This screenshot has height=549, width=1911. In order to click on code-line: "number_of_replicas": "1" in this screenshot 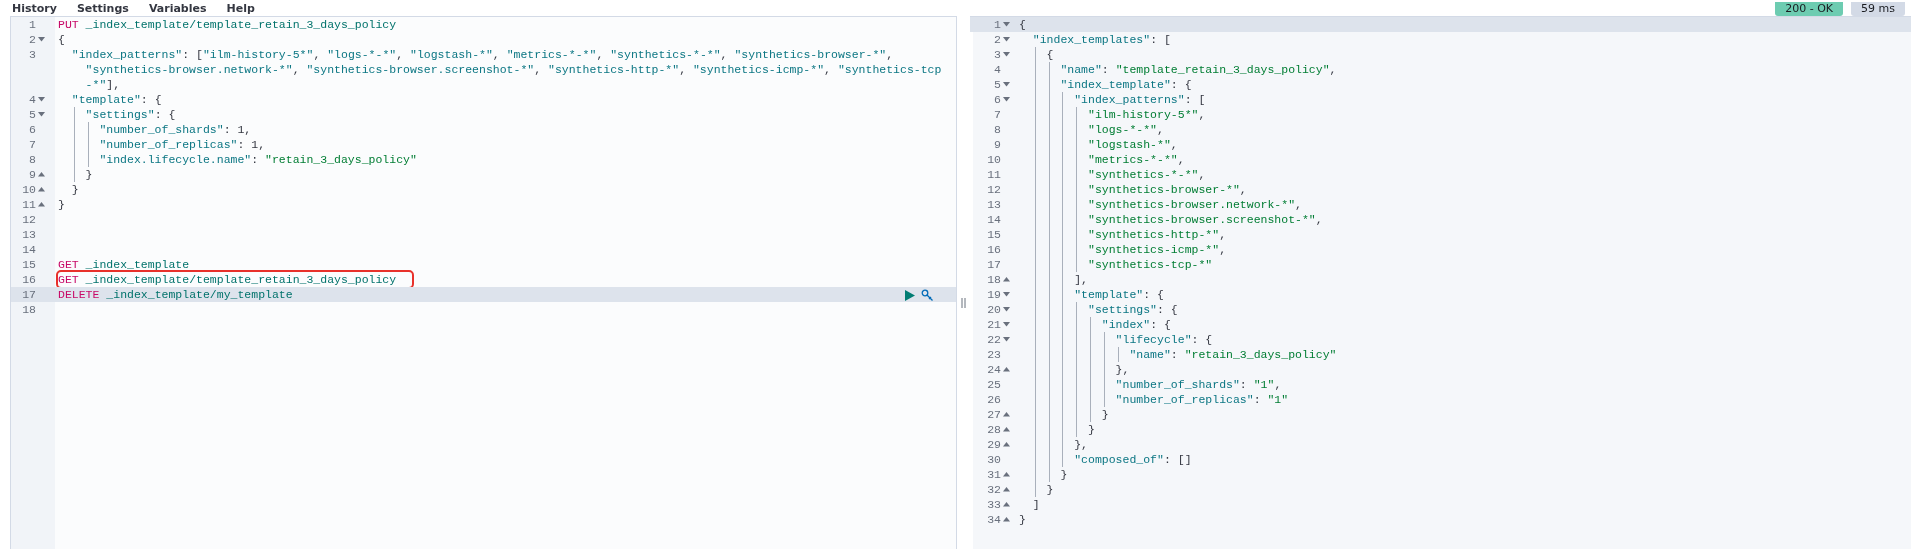, I will do `click(1154, 399)`.